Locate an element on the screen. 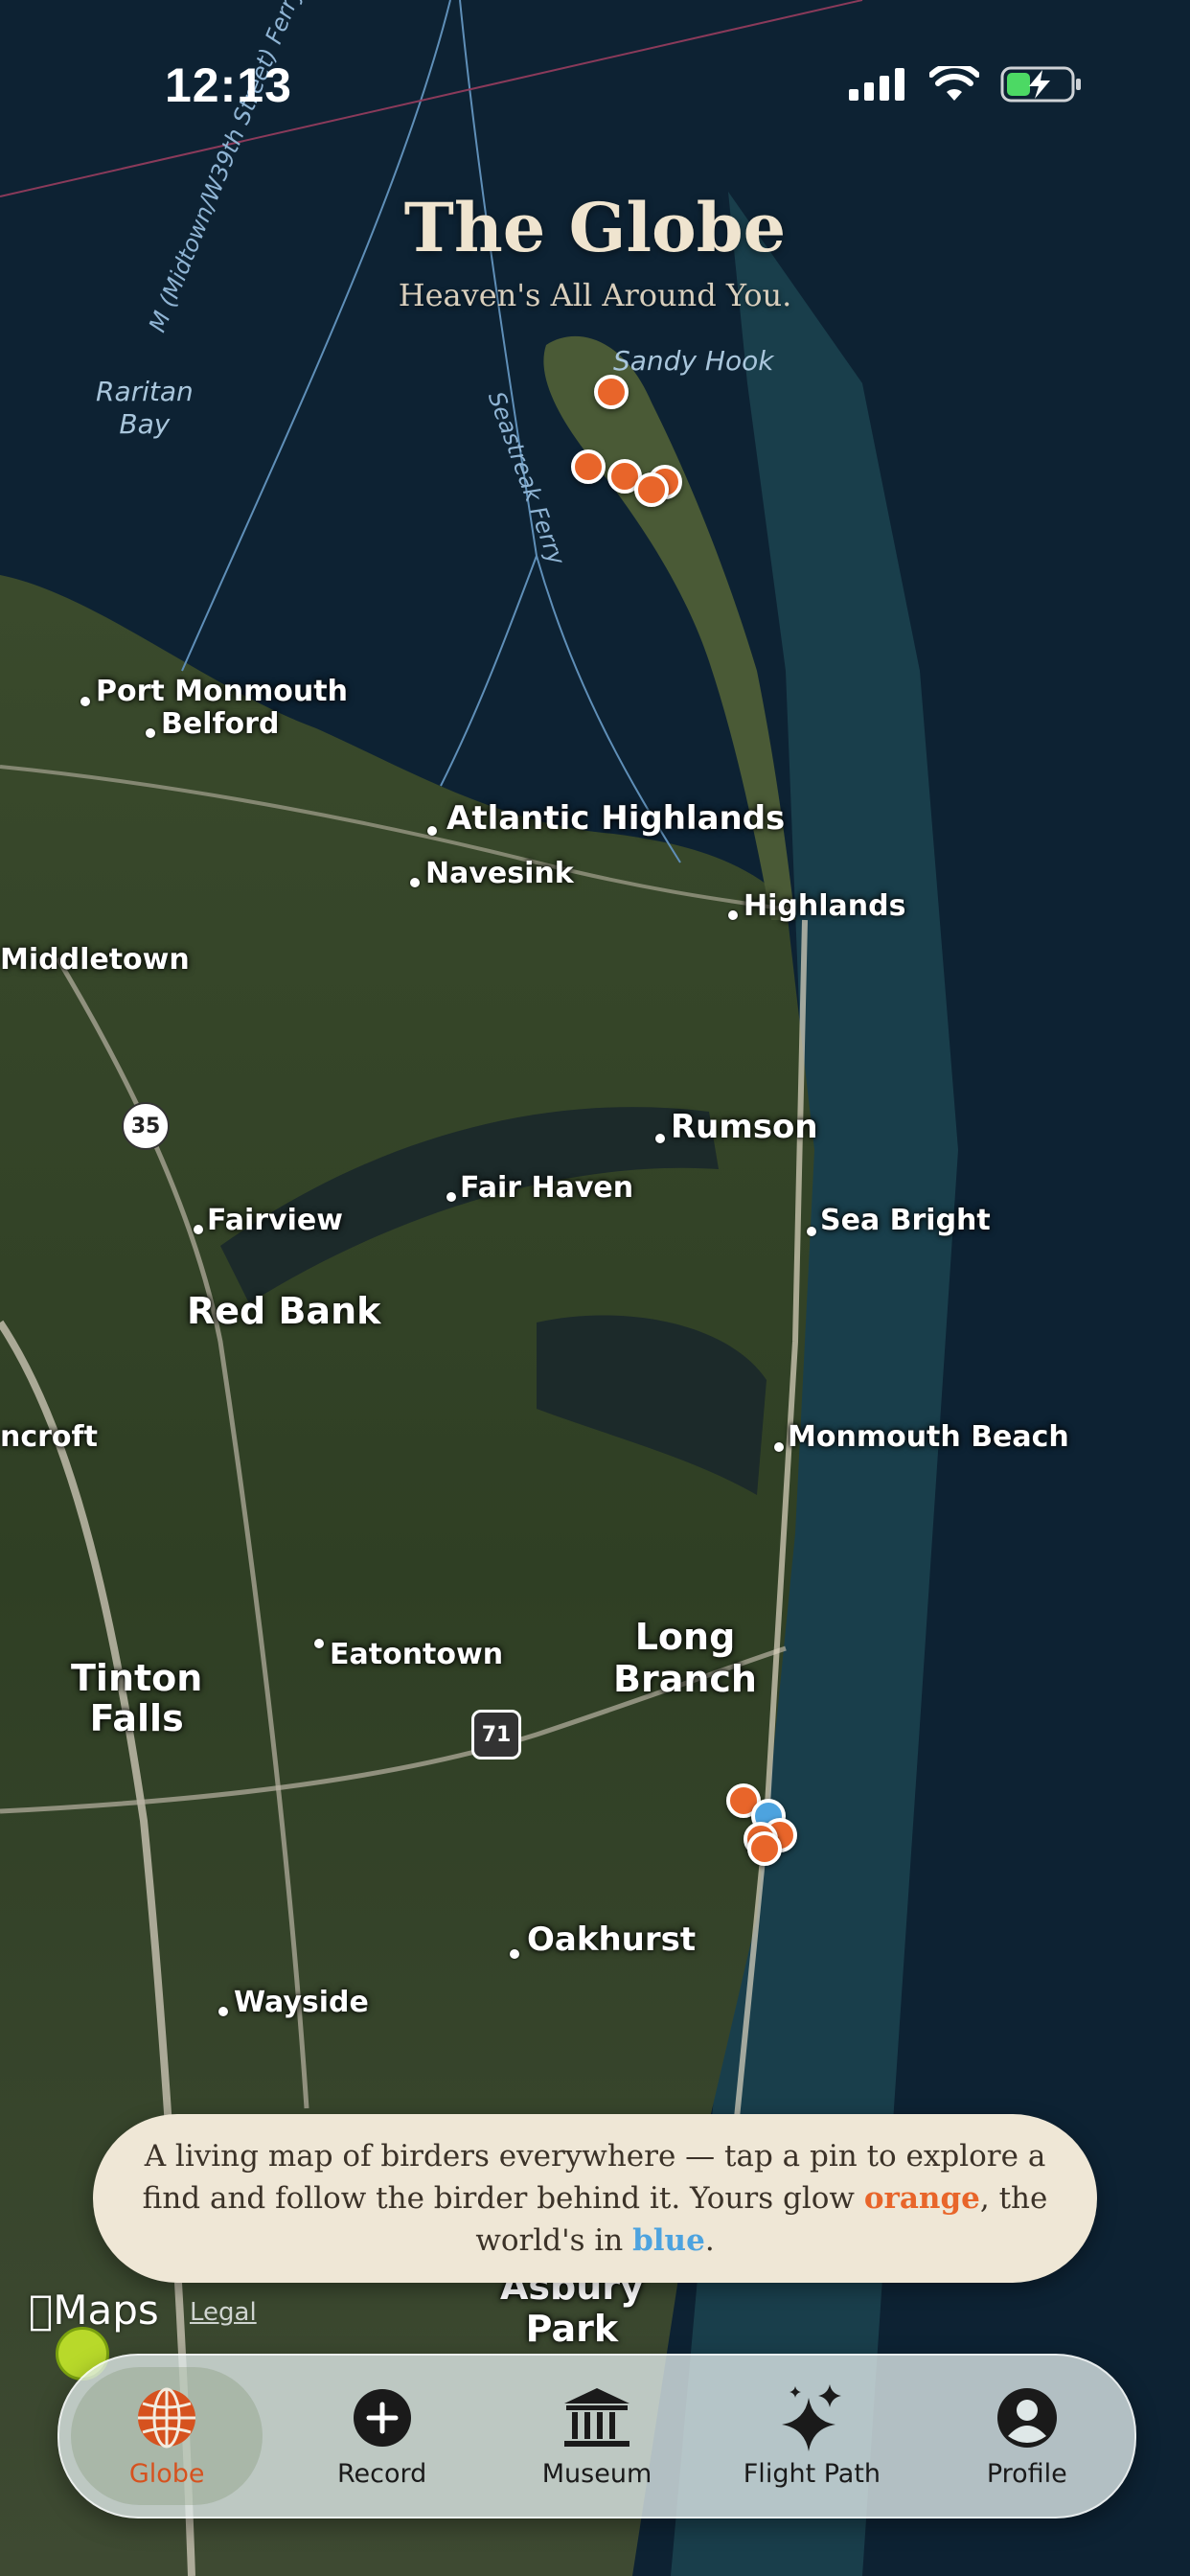 This screenshot has width=1190, height=2576. battery-charging-icon is located at coordinates (1040, 85).